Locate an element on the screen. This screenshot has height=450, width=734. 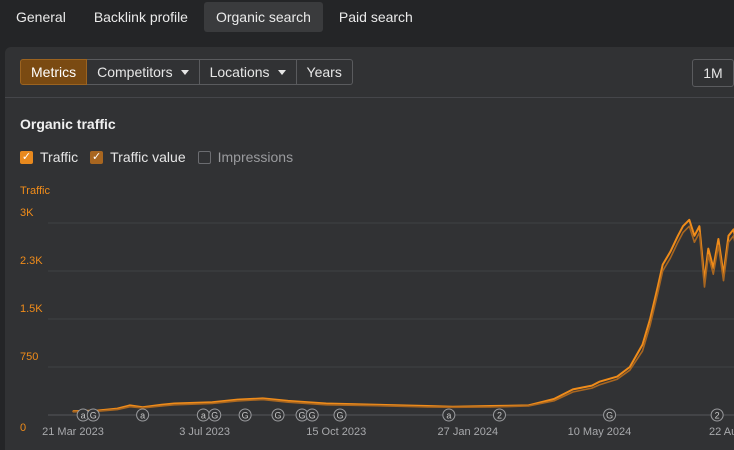
y-tick-label: 2.3K is located at coordinates (31, 261).